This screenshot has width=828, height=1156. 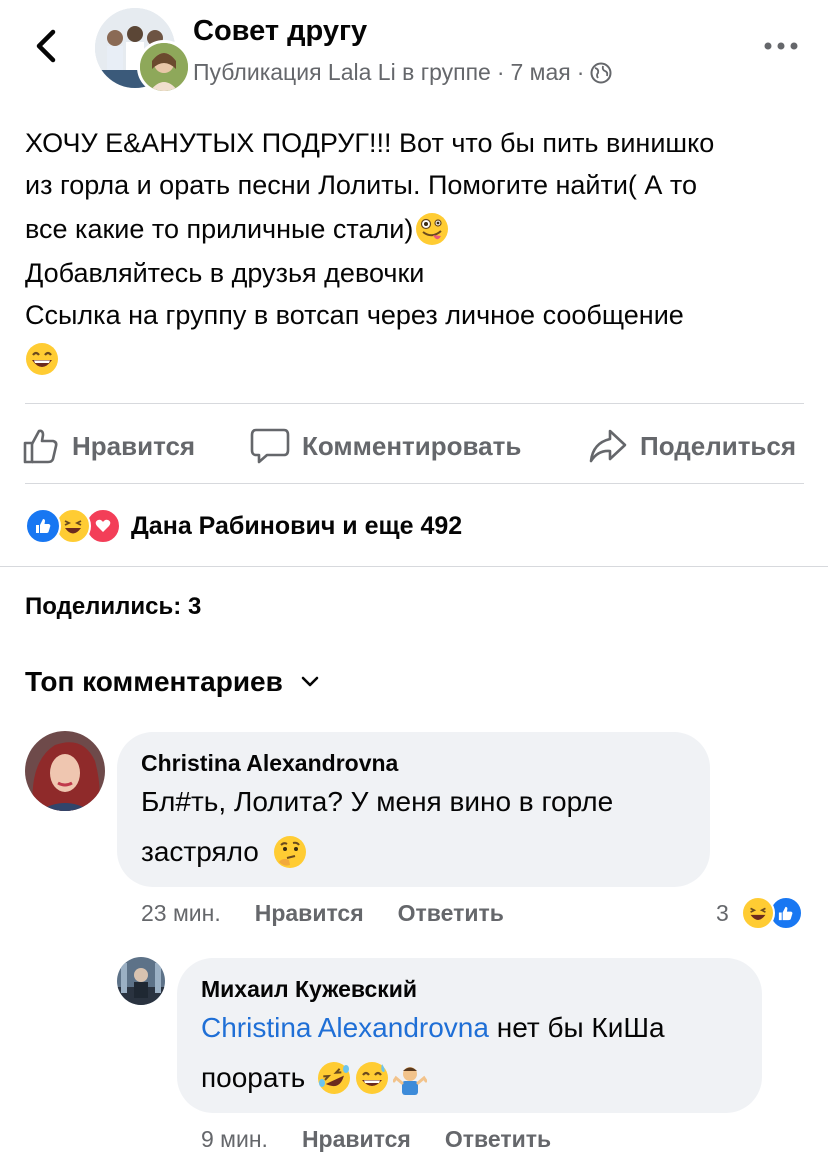 I want to click on reactions-summary: Дана Рабинович и еще 492, so click(x=243, y=526).